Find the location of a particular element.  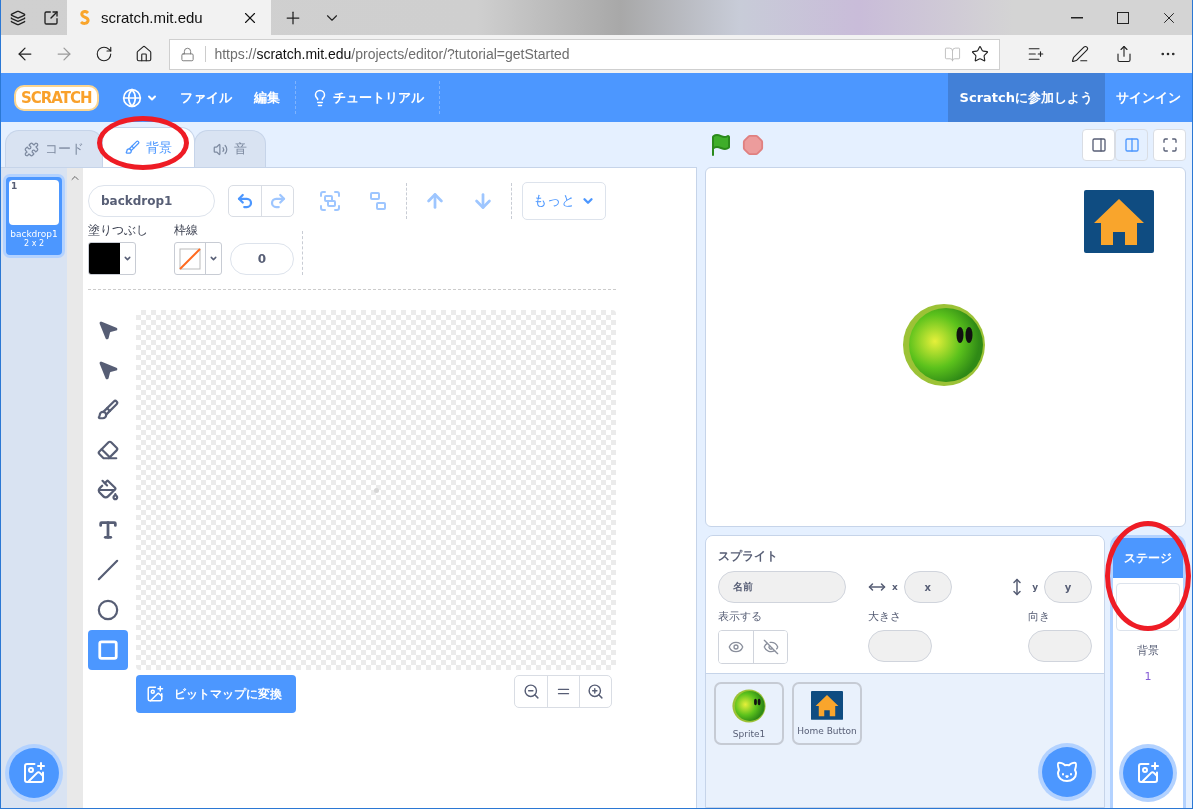

stage-selector: ステージ 背景 1 is located at coordinates (1148, 671).